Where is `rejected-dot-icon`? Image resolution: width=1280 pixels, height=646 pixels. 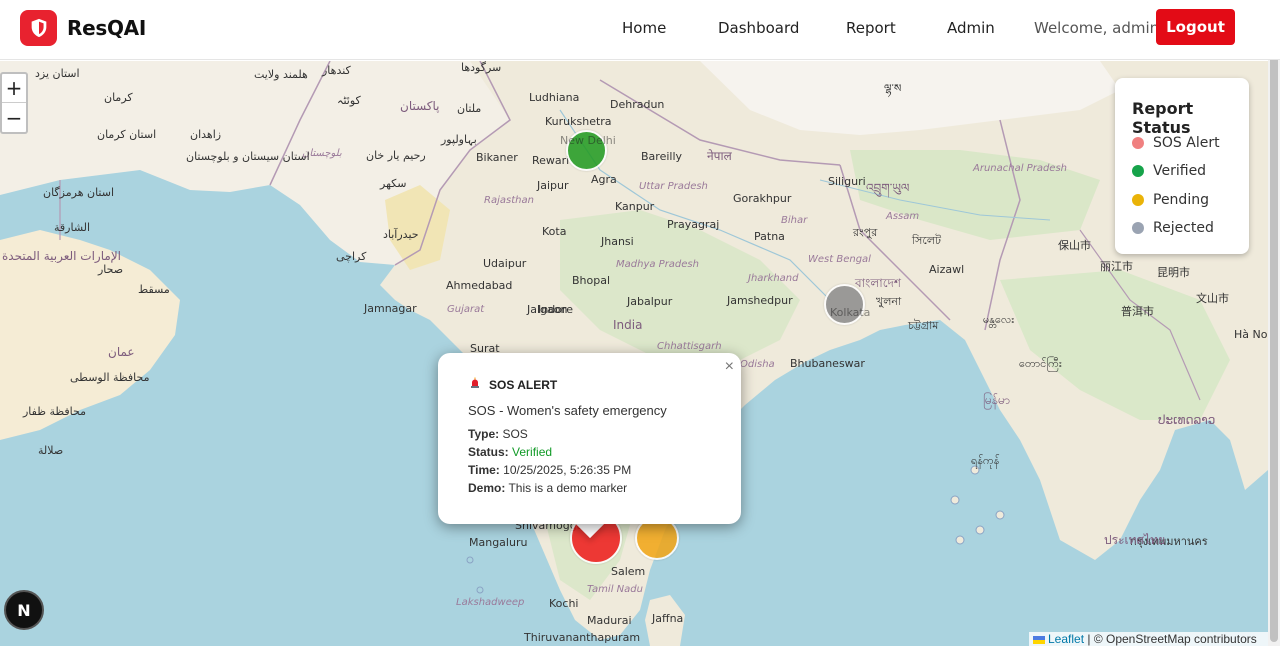
rejected-dot-icon is located at coordinates (1138, 228).